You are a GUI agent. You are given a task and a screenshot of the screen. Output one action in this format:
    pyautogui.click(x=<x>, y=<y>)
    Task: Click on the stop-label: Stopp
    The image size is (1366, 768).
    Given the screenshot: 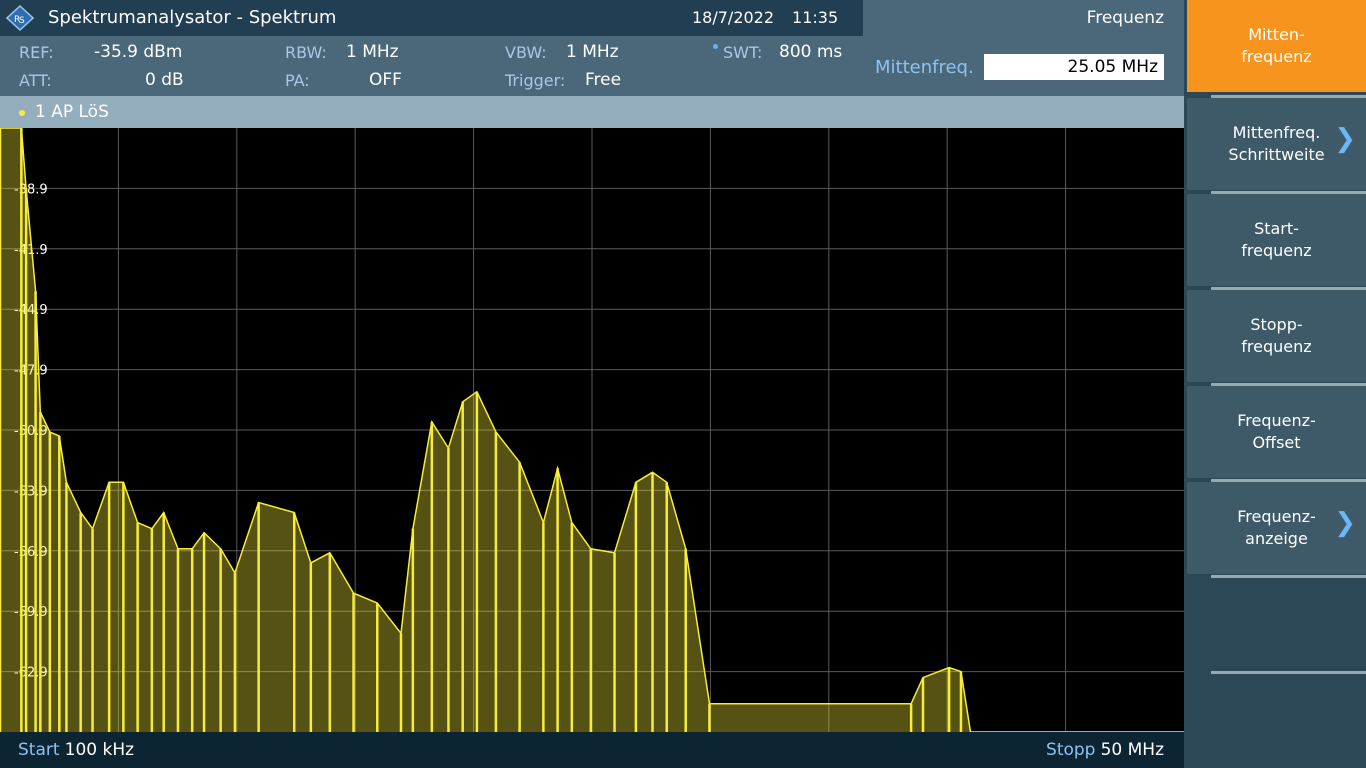 What is the action you would take?
    pyautogui.click(x=1071, y=750)
    